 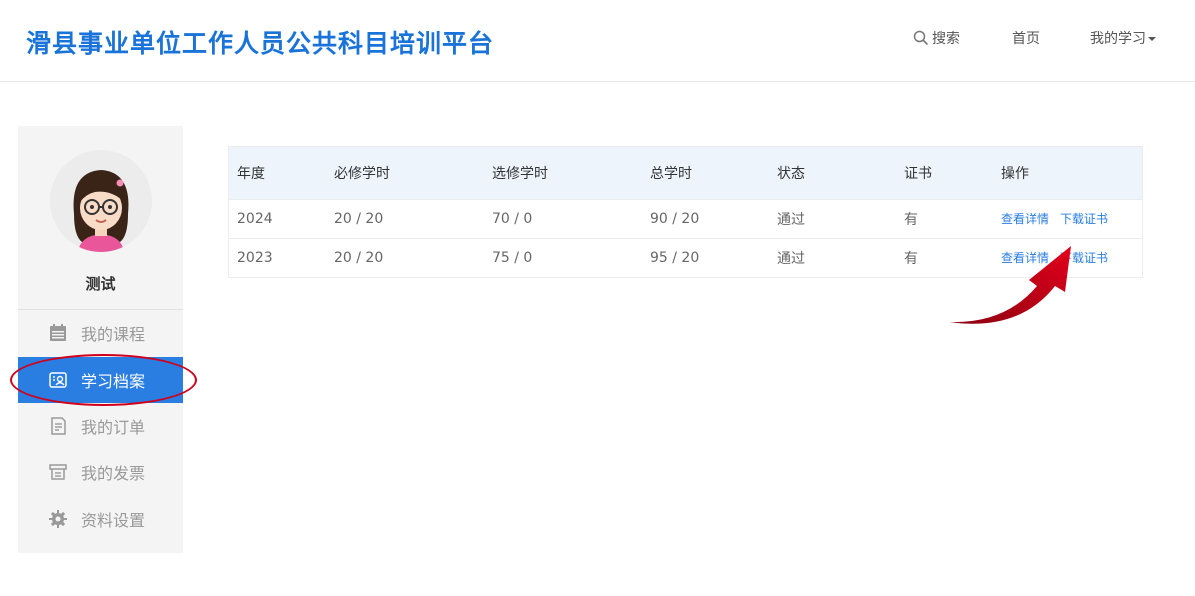 What do you see at coordinates (113, 473) in the screenshot?
I see `sidebar-item-label: 我的发票` at bounding box center [113, 473].